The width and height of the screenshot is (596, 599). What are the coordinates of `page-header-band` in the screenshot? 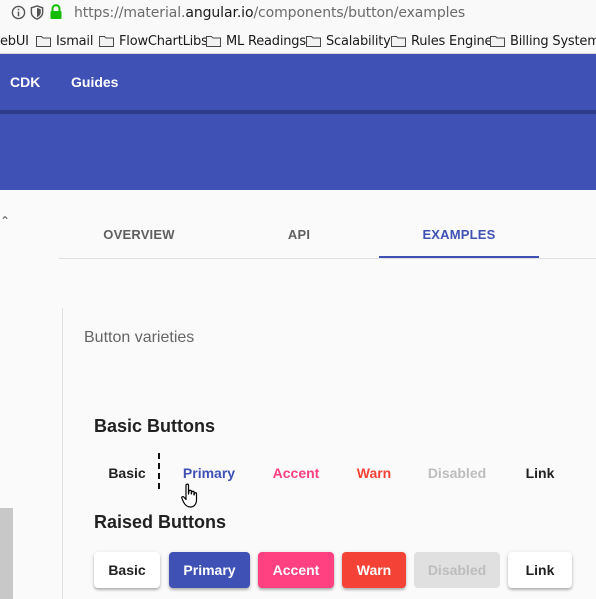 It's located at (298, 152).